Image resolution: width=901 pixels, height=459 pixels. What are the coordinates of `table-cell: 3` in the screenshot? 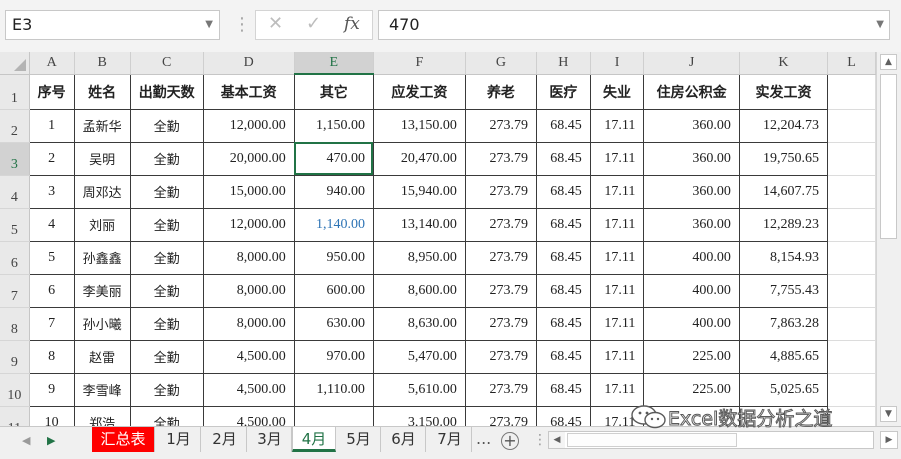 It's located at (51, 191).